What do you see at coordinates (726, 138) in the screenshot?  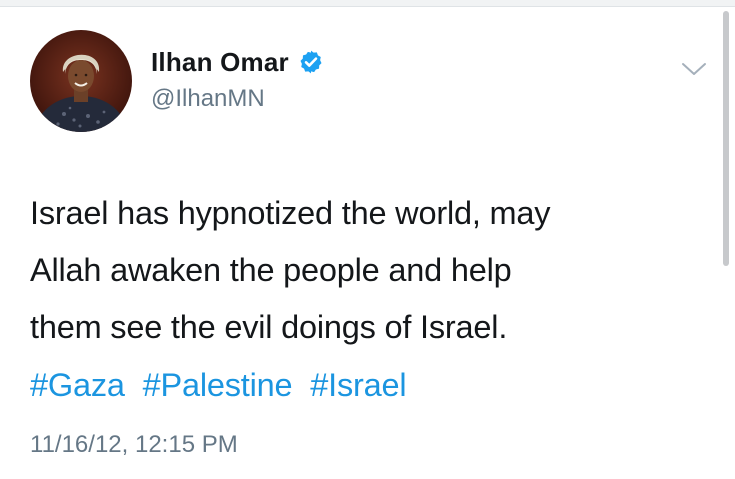 I see `scrollbar` at bounding box center [726, 138].